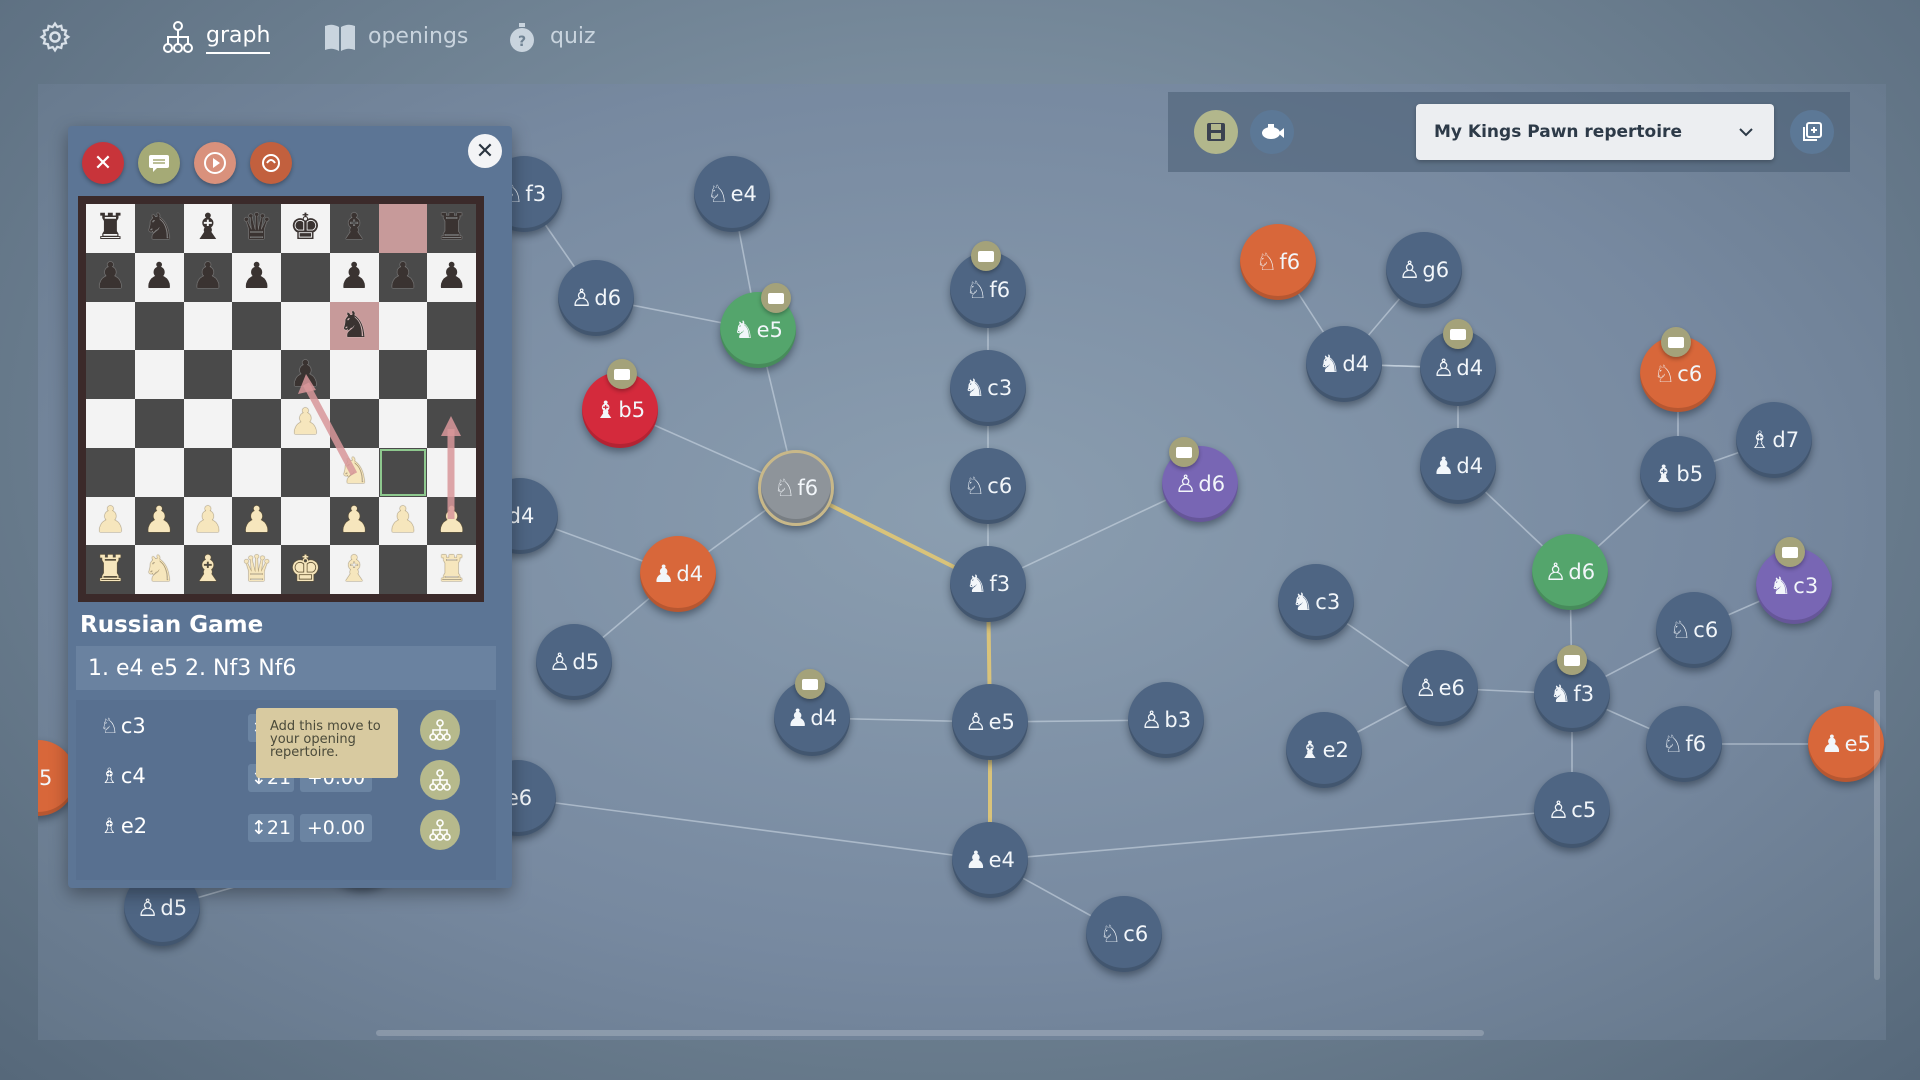  I want to click on graph-node-e2: ♝ e2, so click(1324, 750).